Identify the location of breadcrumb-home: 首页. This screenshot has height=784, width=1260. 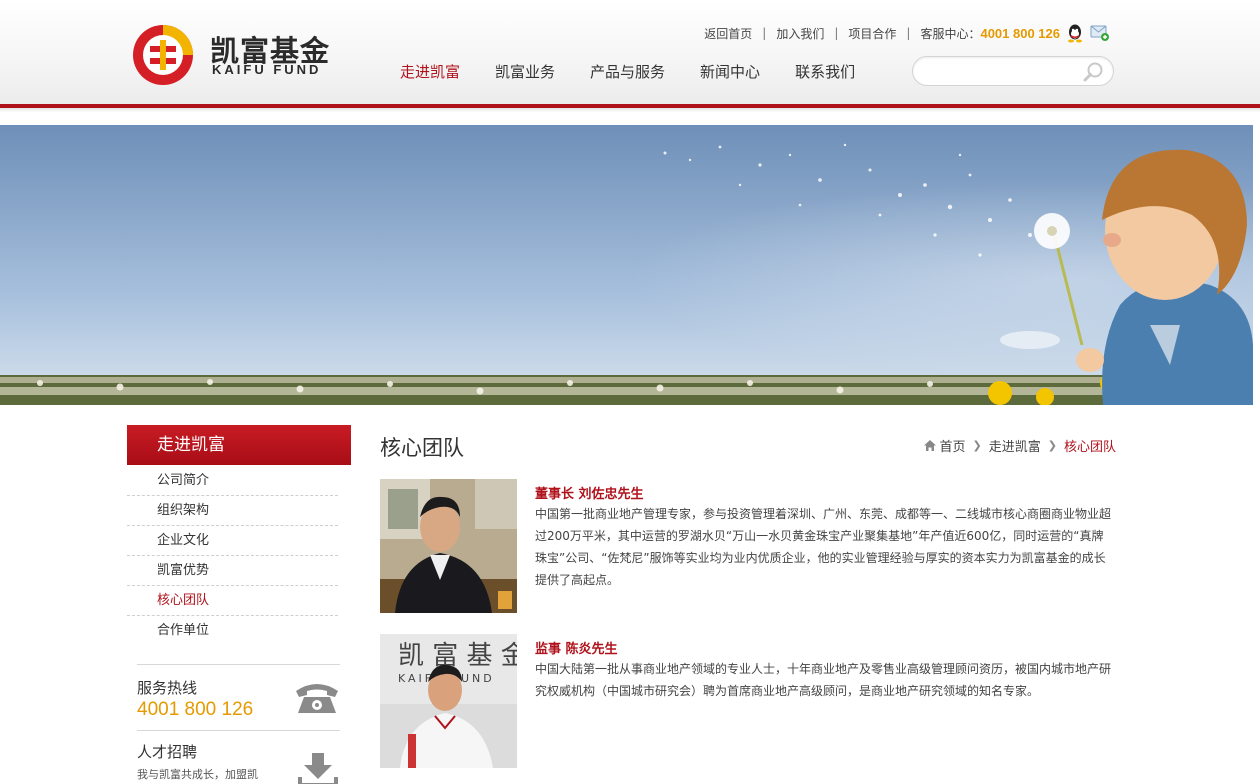
(953, 445).